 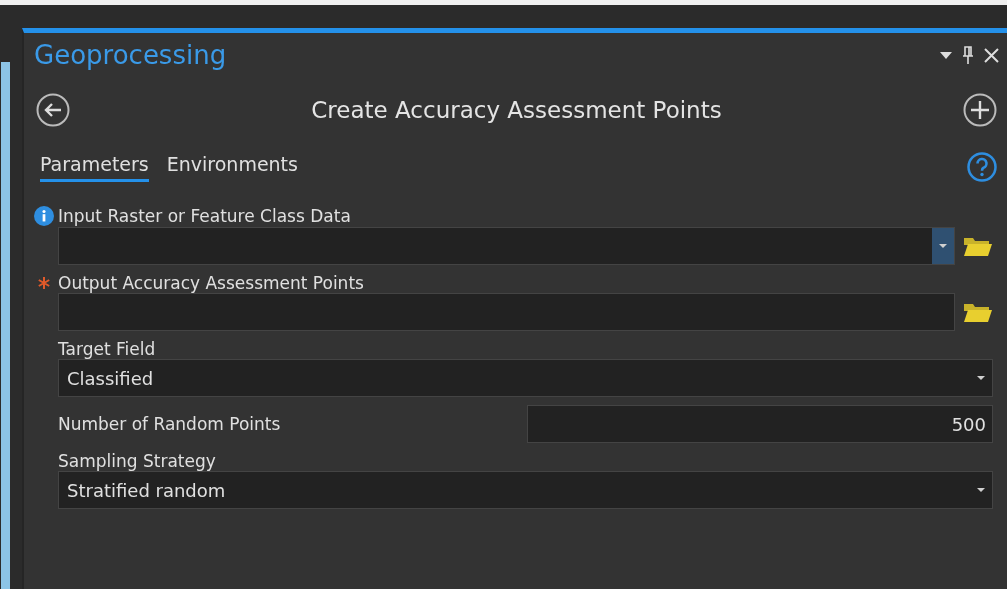 I want to click on parameter-label: Target Field, so click(x=107, y=349).